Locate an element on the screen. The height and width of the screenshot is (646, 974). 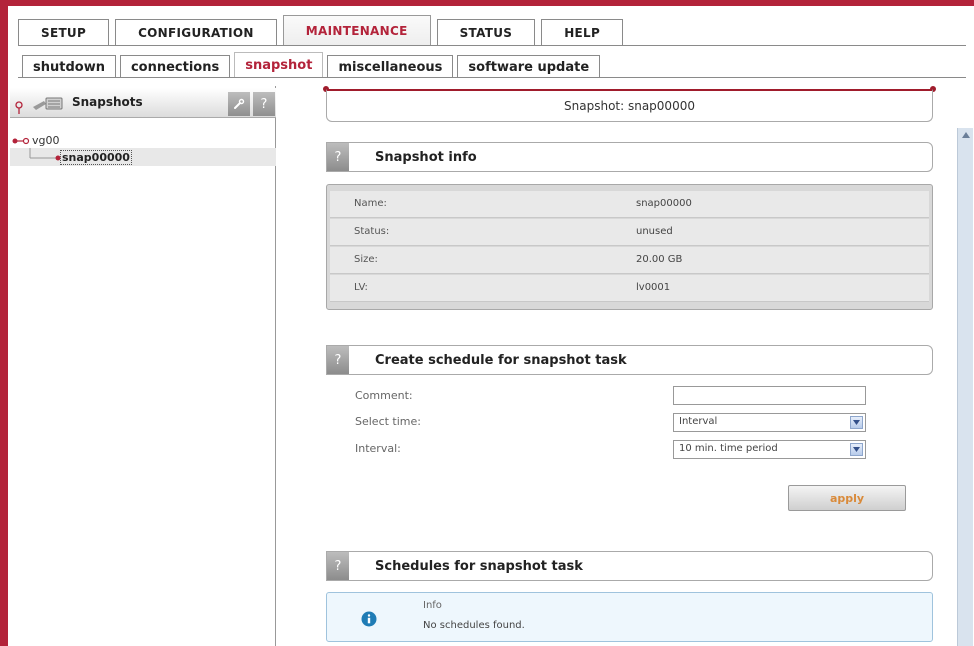
scroll-up-icon is located at coordinates (966, 135).